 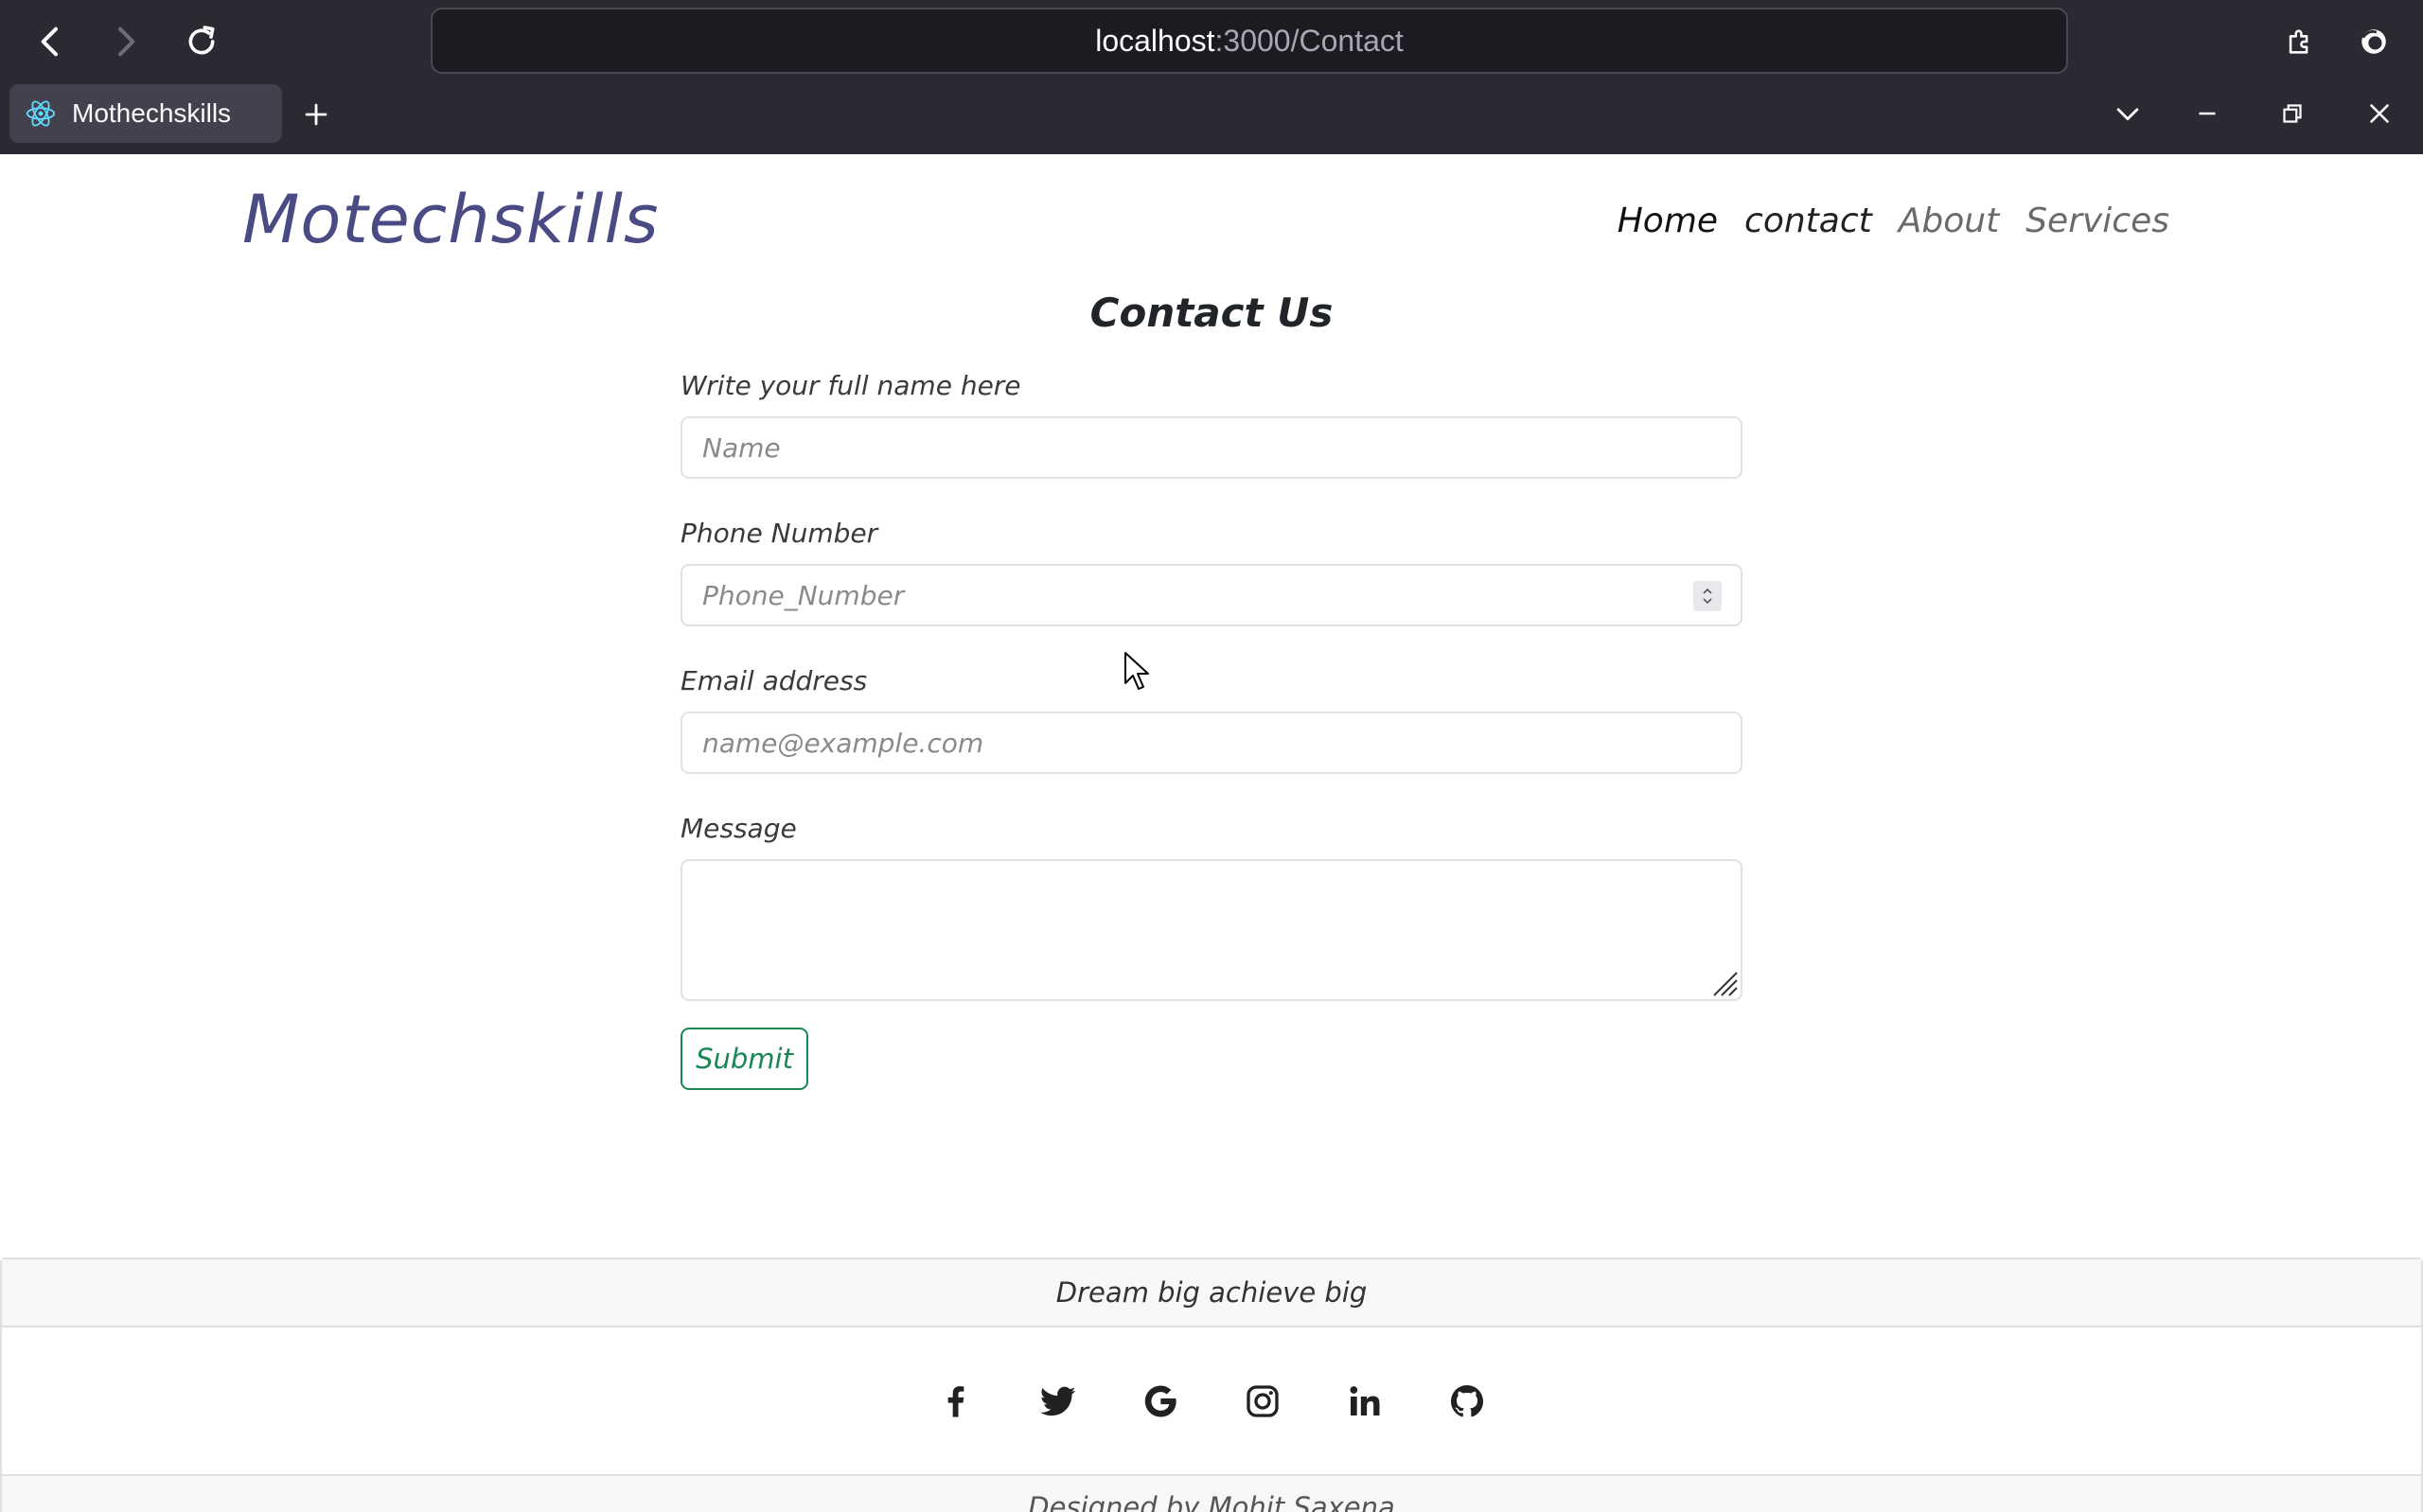 I want to click on facebook-icon, so click(x=955, y=1401).